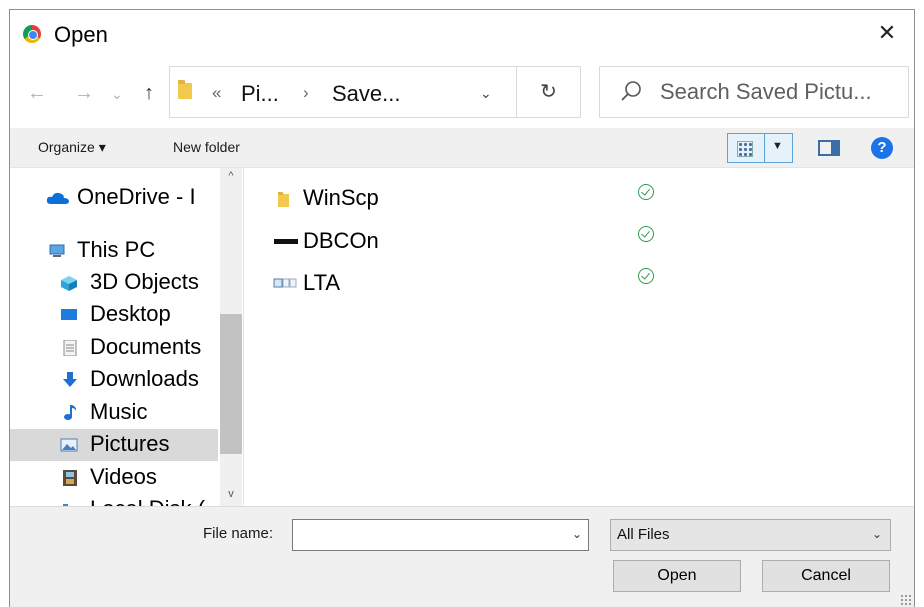 The width and height of the screenshot is (924, 607). Describe the element at coordinates (69, 314) in the screenshot. I see `desktop-icon` at that location.